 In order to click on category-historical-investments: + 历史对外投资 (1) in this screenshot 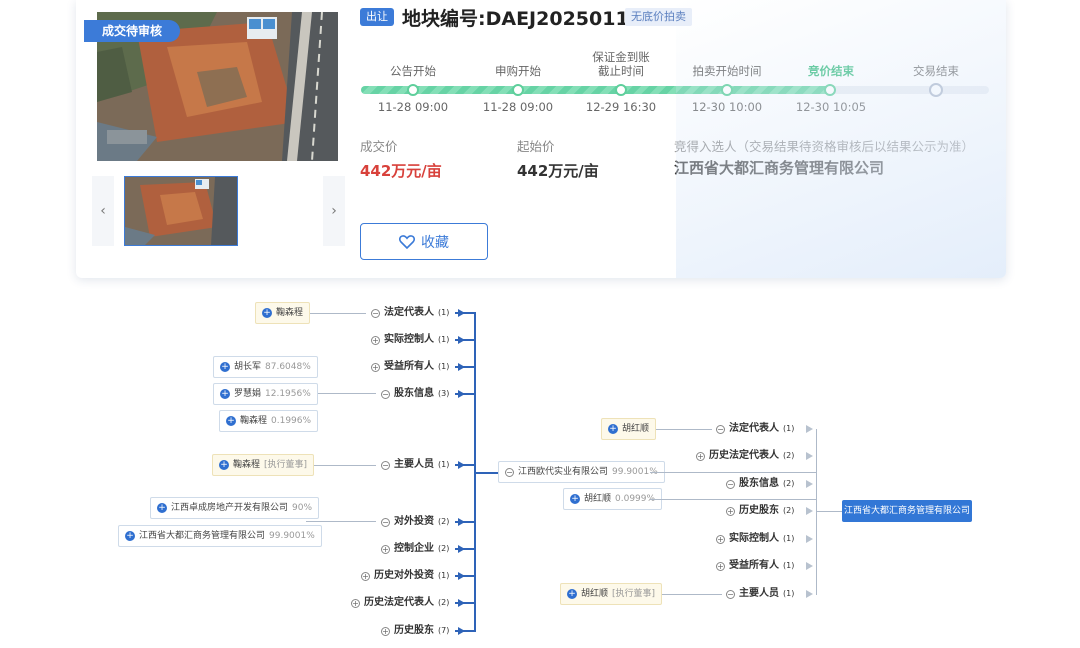, I will do `click(405, 576)`.